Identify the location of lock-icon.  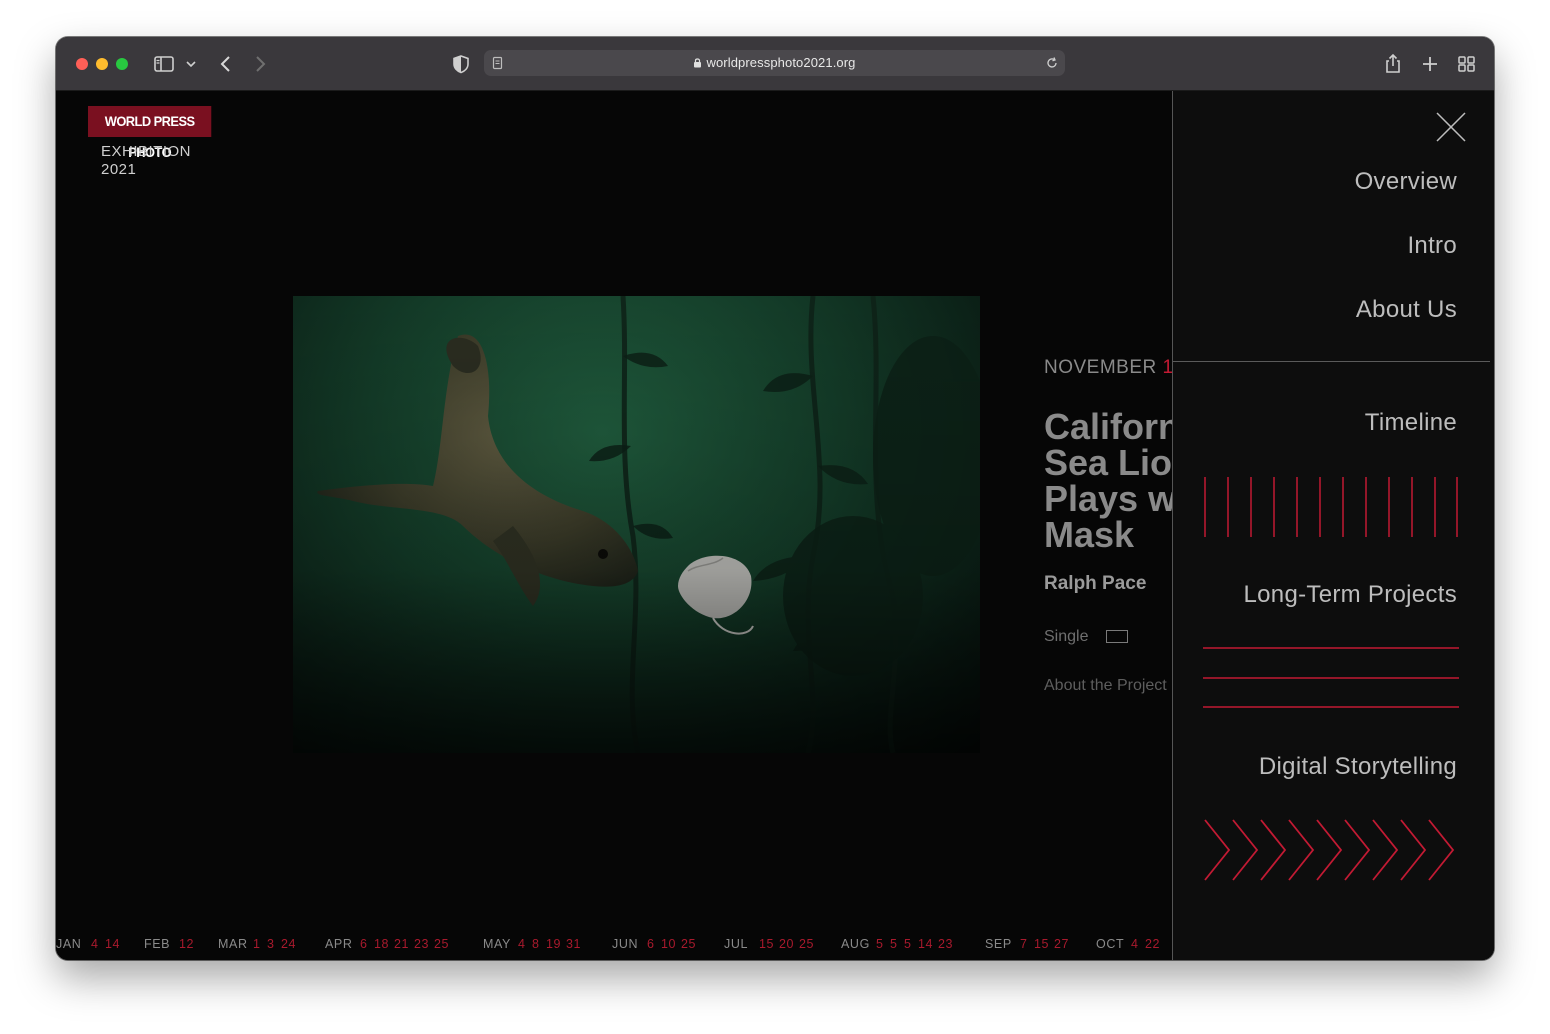
(698, 63).